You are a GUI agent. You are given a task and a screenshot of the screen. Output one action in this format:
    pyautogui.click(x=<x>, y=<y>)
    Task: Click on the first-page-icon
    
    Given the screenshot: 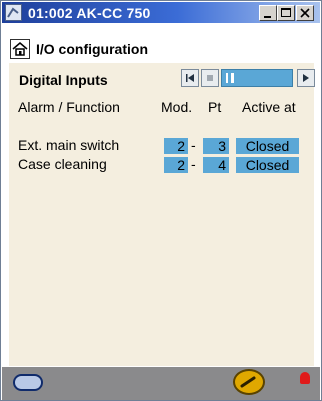 What is the action you would take?
    pyautogui.click(x=190, y=78)
    